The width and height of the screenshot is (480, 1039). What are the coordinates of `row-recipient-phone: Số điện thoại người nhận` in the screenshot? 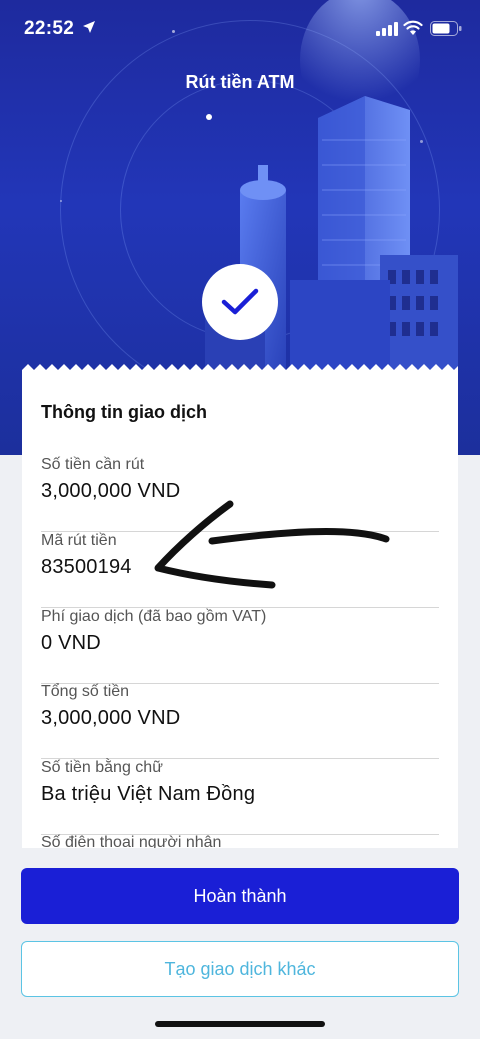 It's located at (240, 841).